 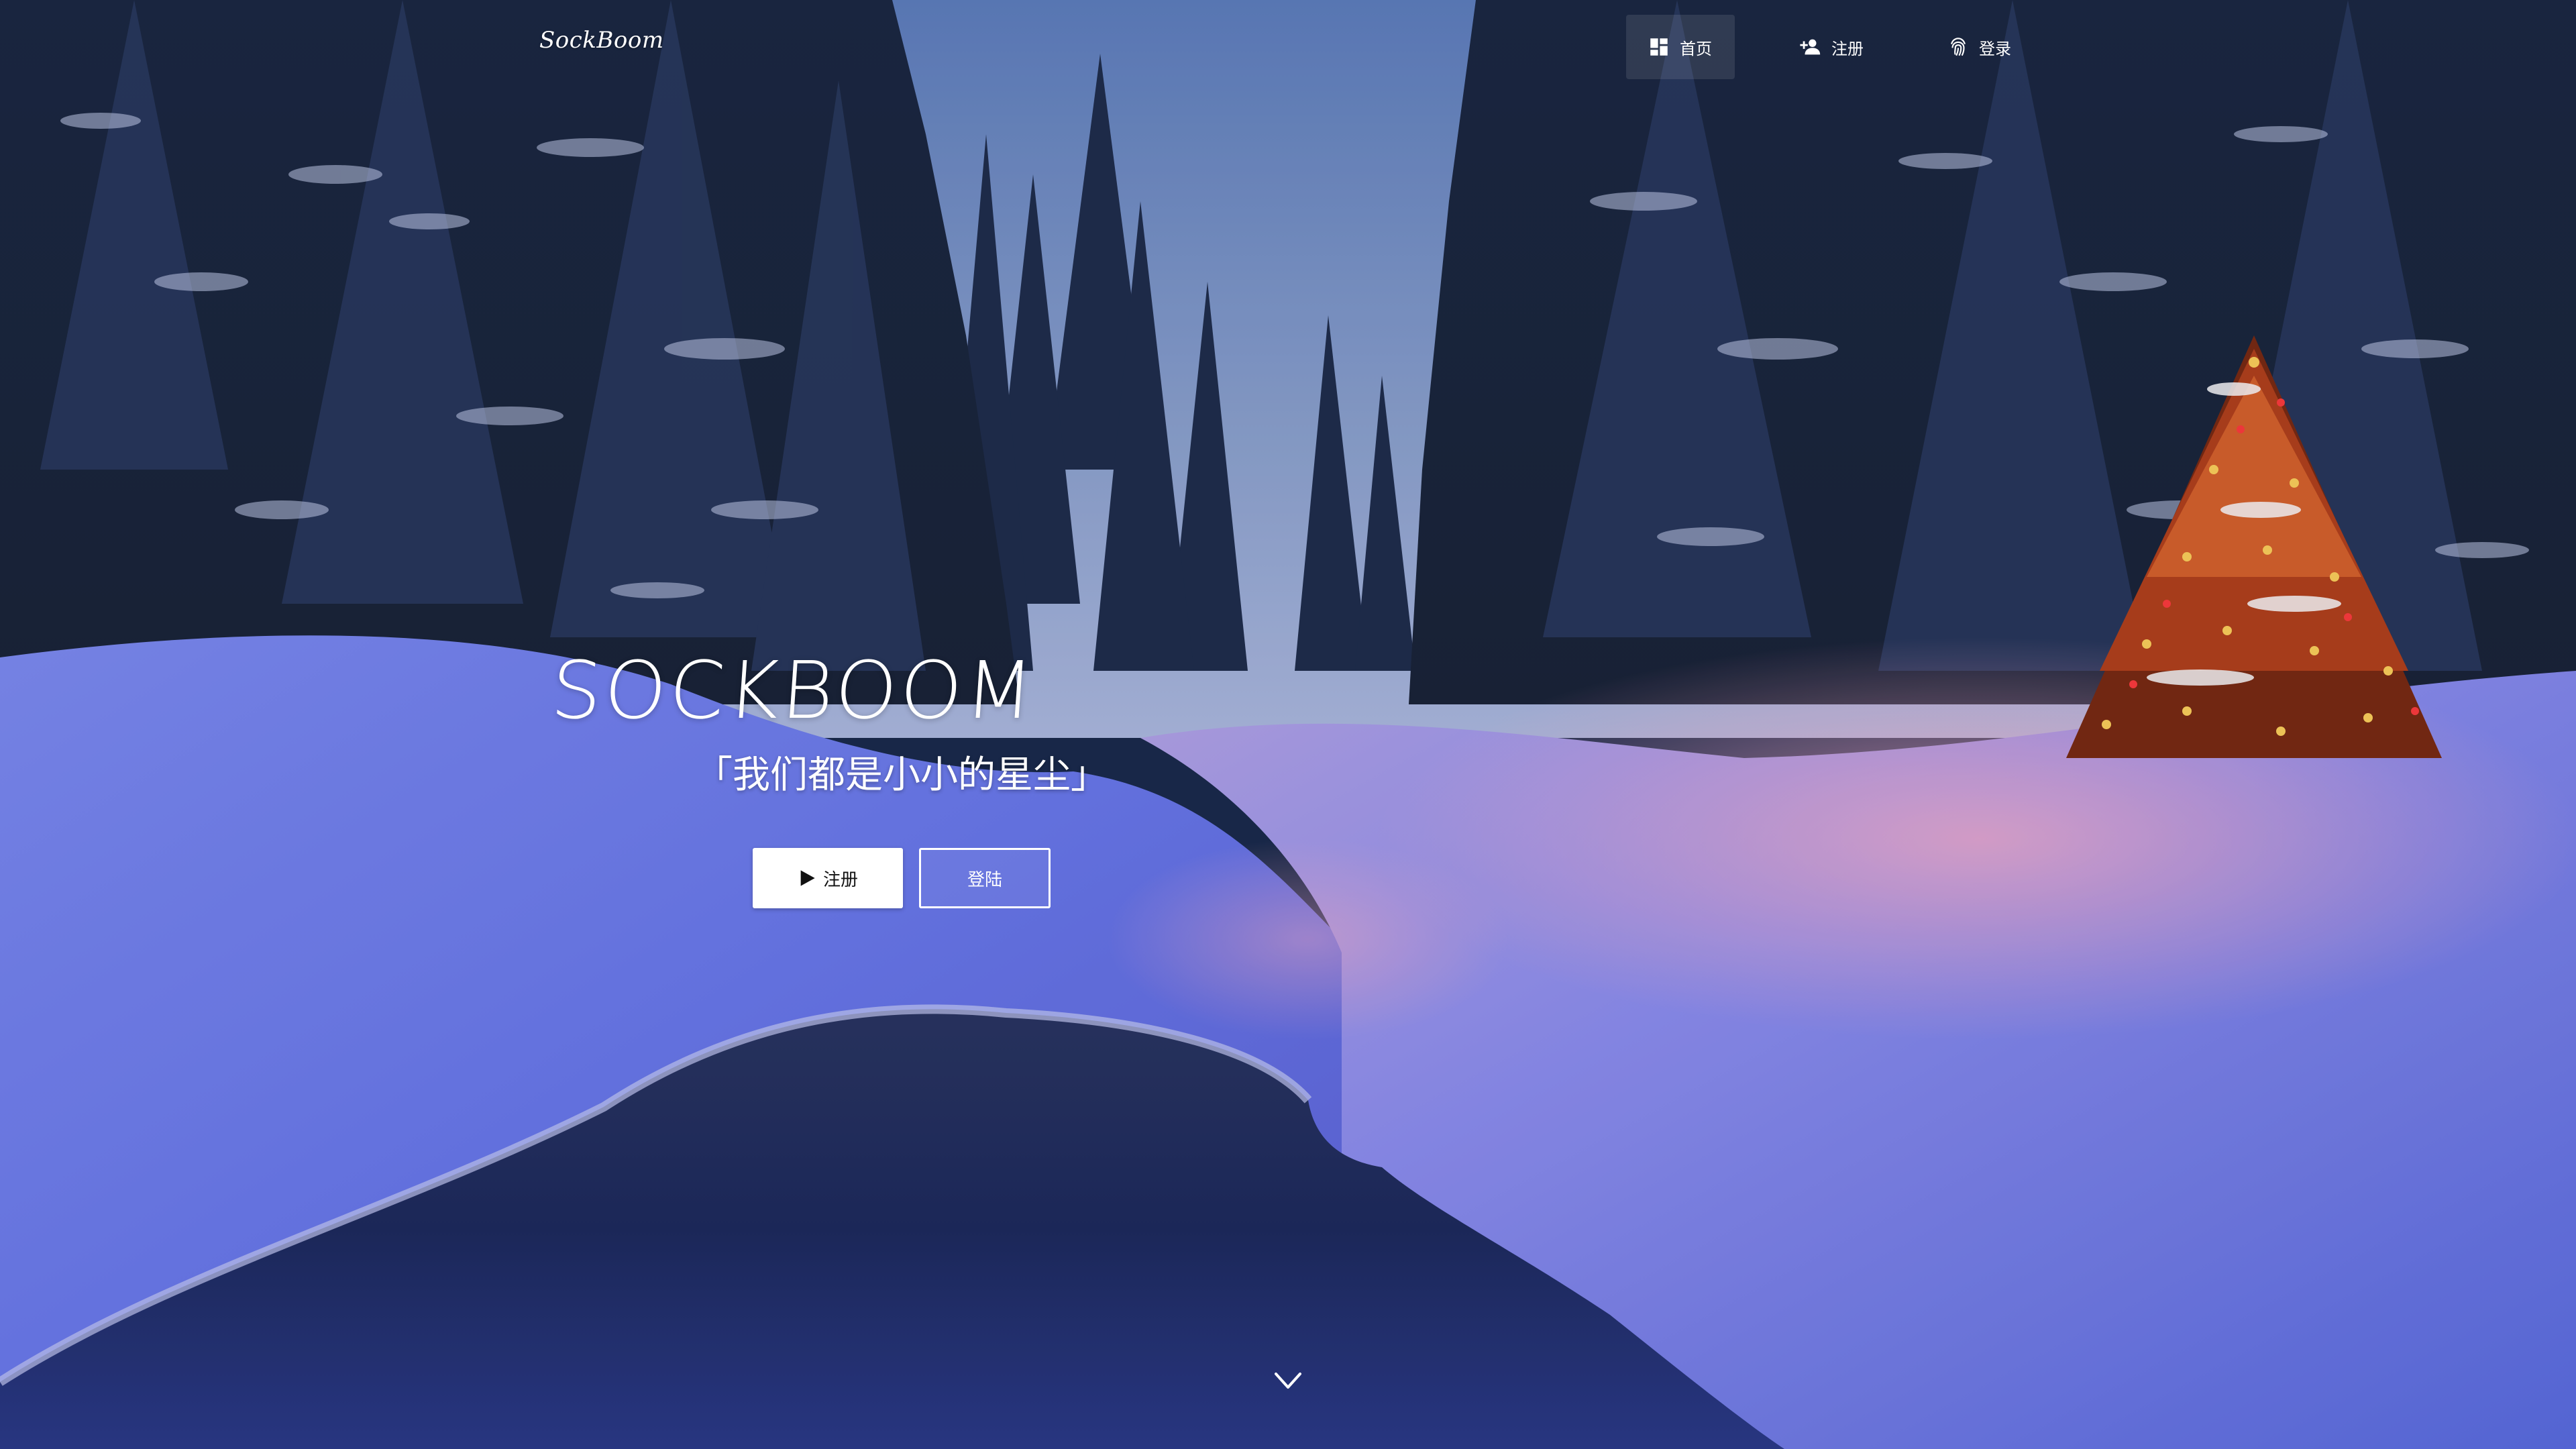 I want to click on brand-logo: SockBoom, so click(x=601, y=40).